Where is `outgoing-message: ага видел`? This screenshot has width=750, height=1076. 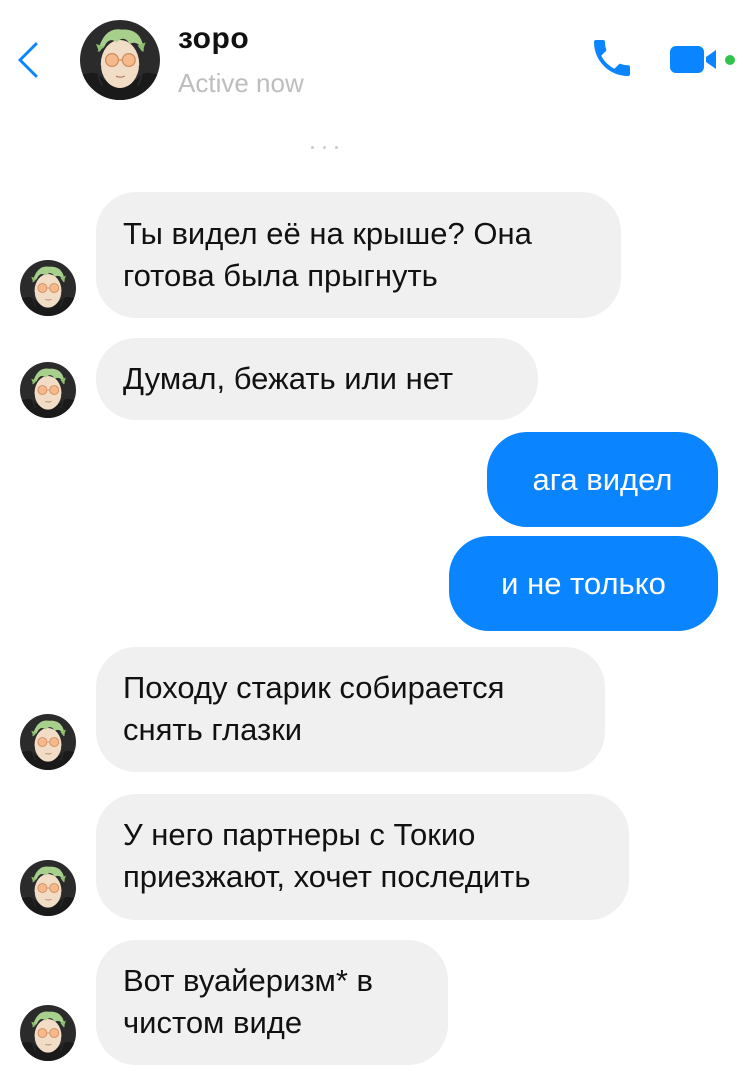
outgoing-message: ага видел is located at coordinates (602, 479).